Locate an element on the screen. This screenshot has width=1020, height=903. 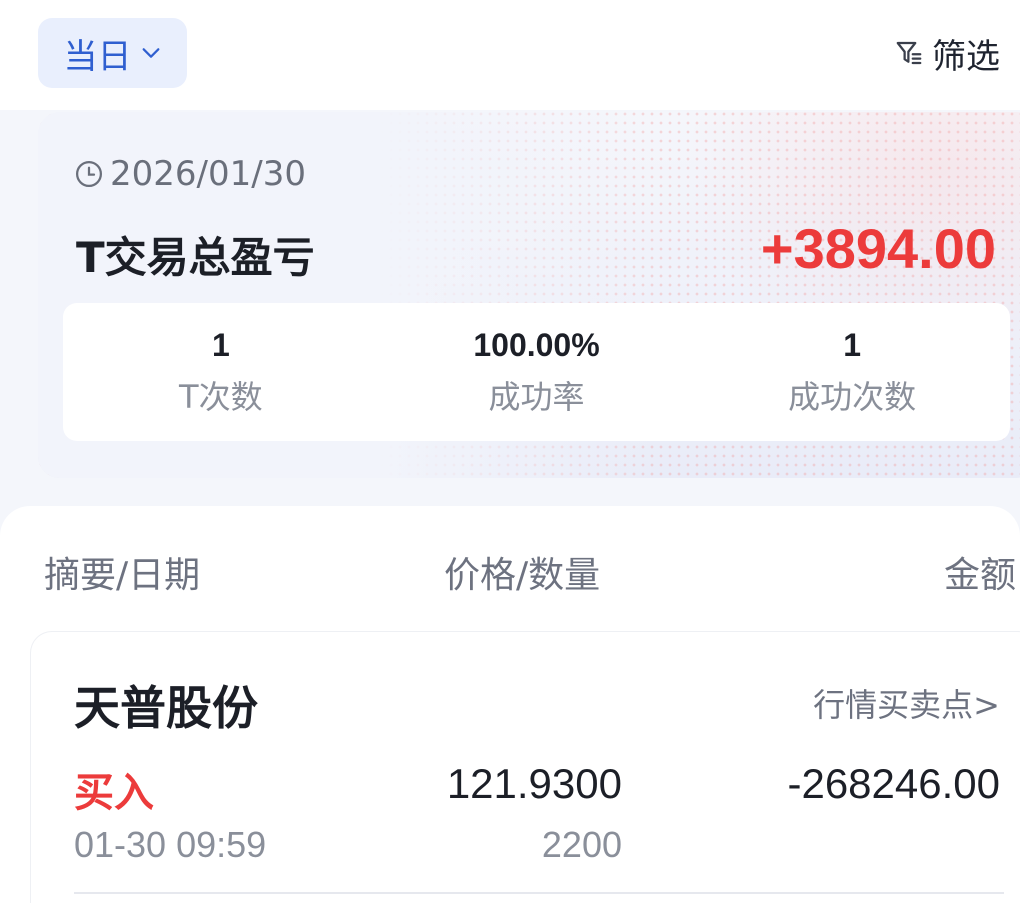
trade-price: 121.9300 is located at coordinates (534, 783).